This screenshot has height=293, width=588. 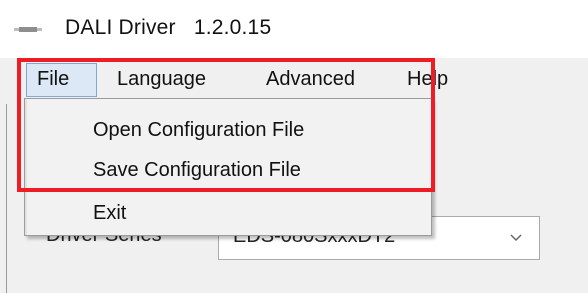 I want to click on menu-language: Language, so click(x=161, y=79).